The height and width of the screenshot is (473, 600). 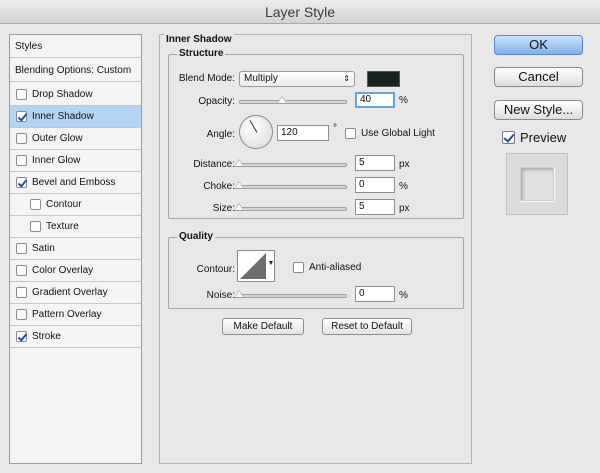 I want to click on make-default-button: Make Default, so click(x=263, y=326).